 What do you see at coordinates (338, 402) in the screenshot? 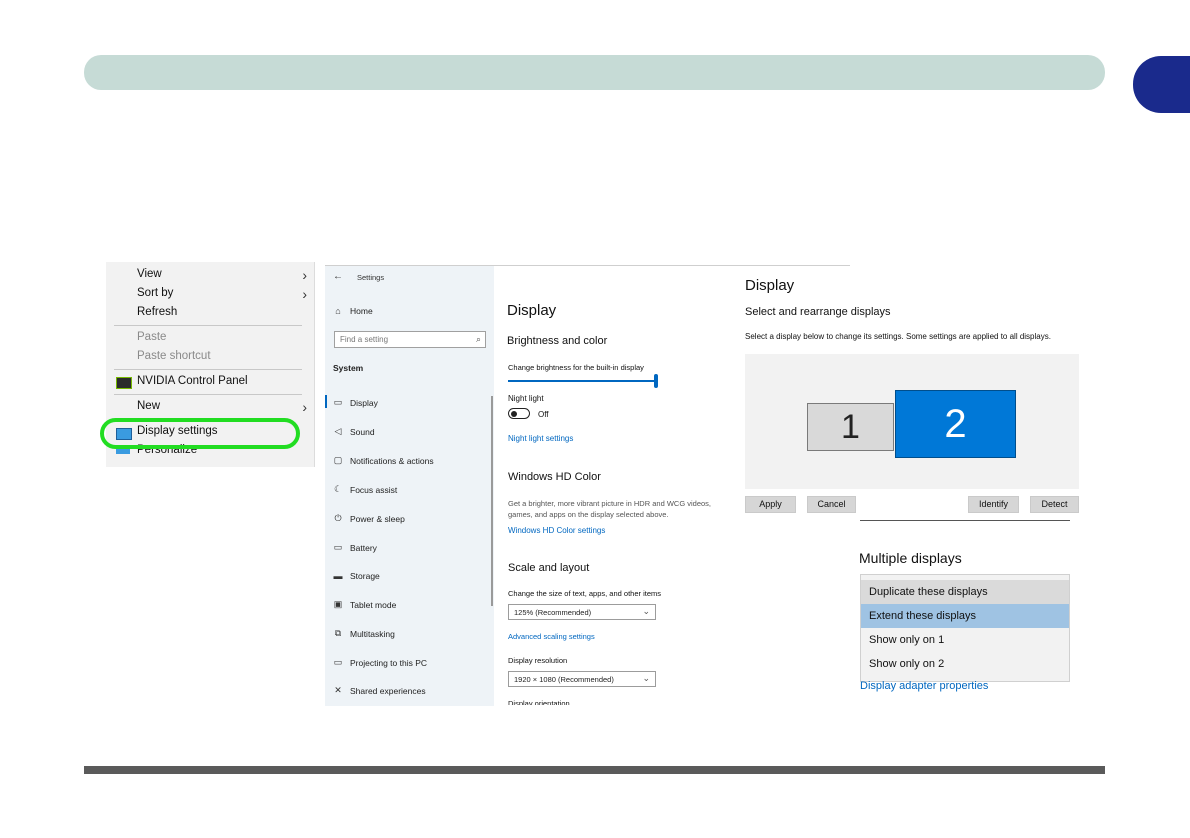
I see `monitor-icon: ▭` at bounding box center [338, 402].